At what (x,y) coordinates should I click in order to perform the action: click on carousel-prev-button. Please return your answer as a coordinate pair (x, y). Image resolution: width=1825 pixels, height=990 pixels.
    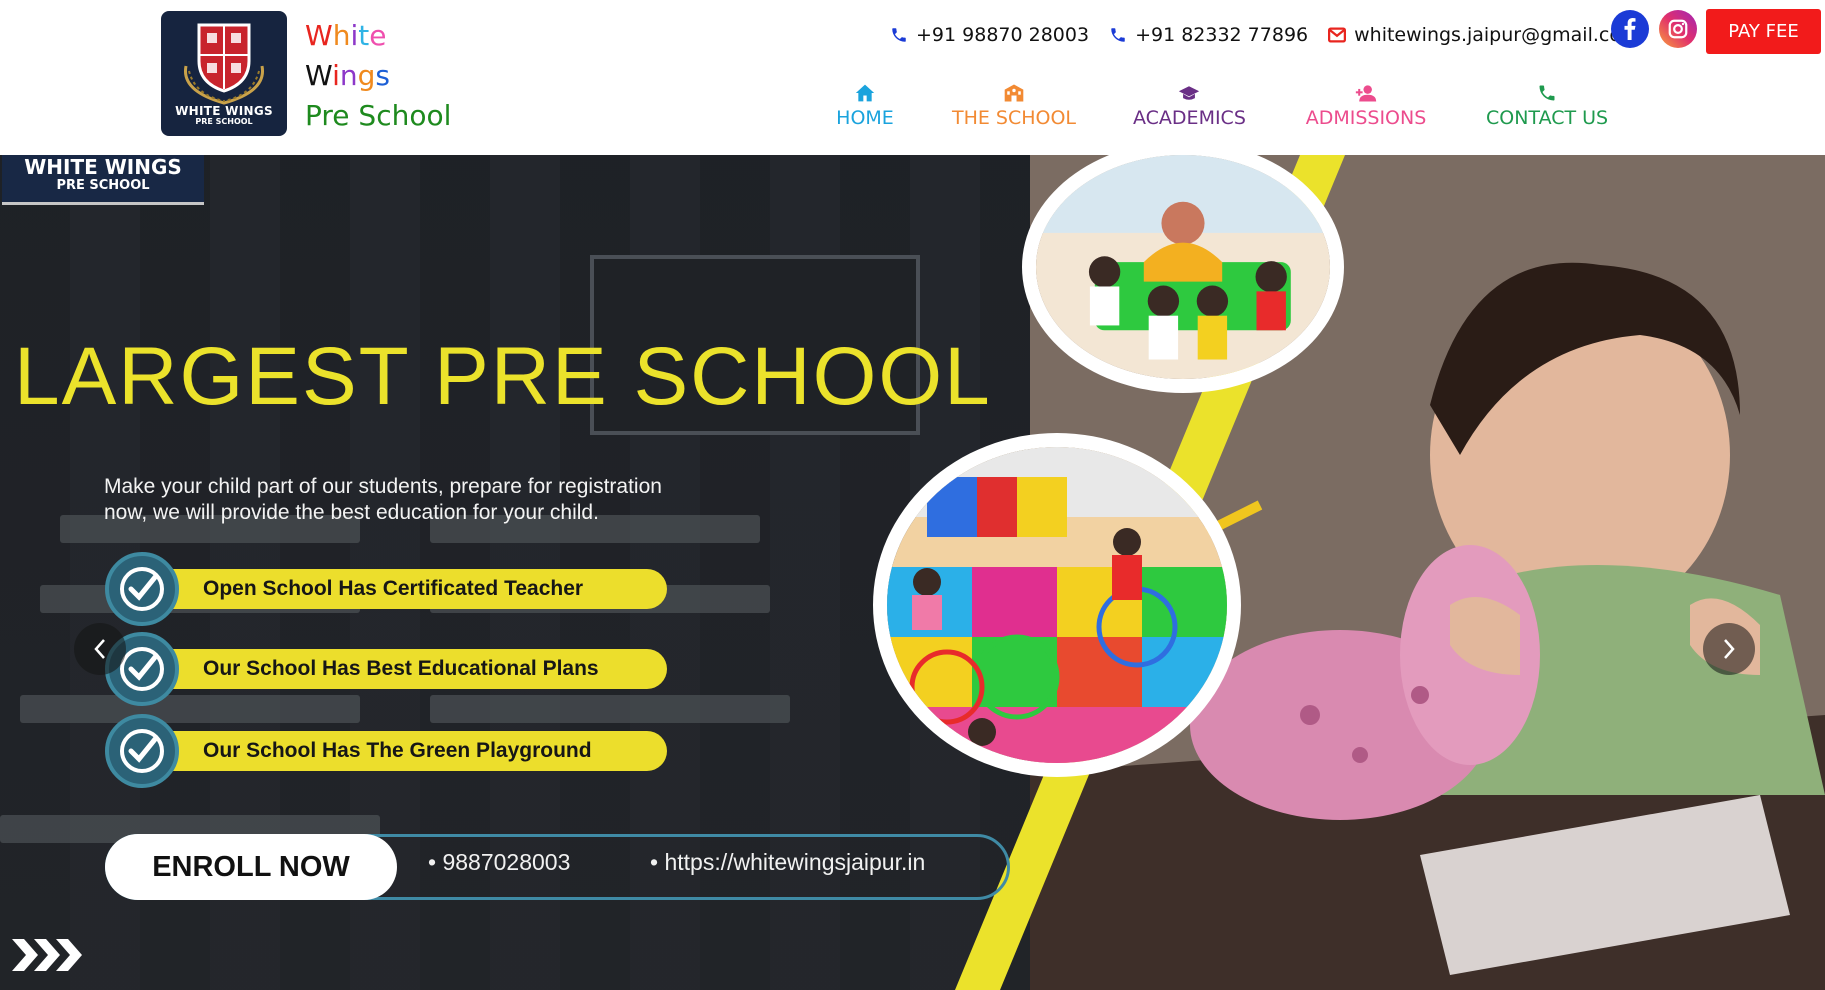
    Looking at the image, I should click on (100, 649).